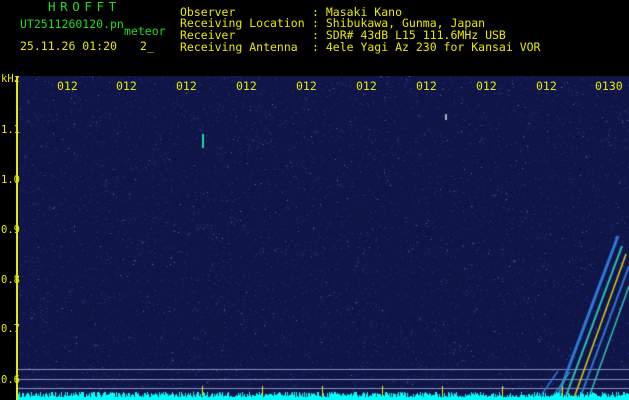 The width and height of the screenshot is (629, 400). I want to click on datetime-label: 25.11.26 01:20, so click(68, 46).